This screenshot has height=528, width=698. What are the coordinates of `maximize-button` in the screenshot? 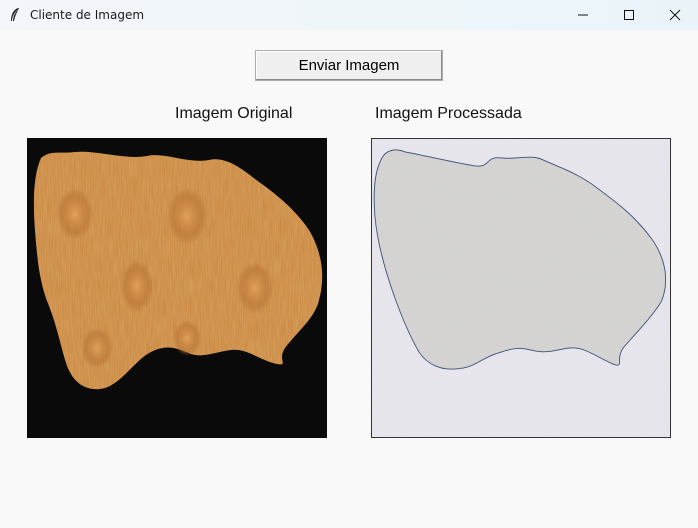 It's located at (629, 15).